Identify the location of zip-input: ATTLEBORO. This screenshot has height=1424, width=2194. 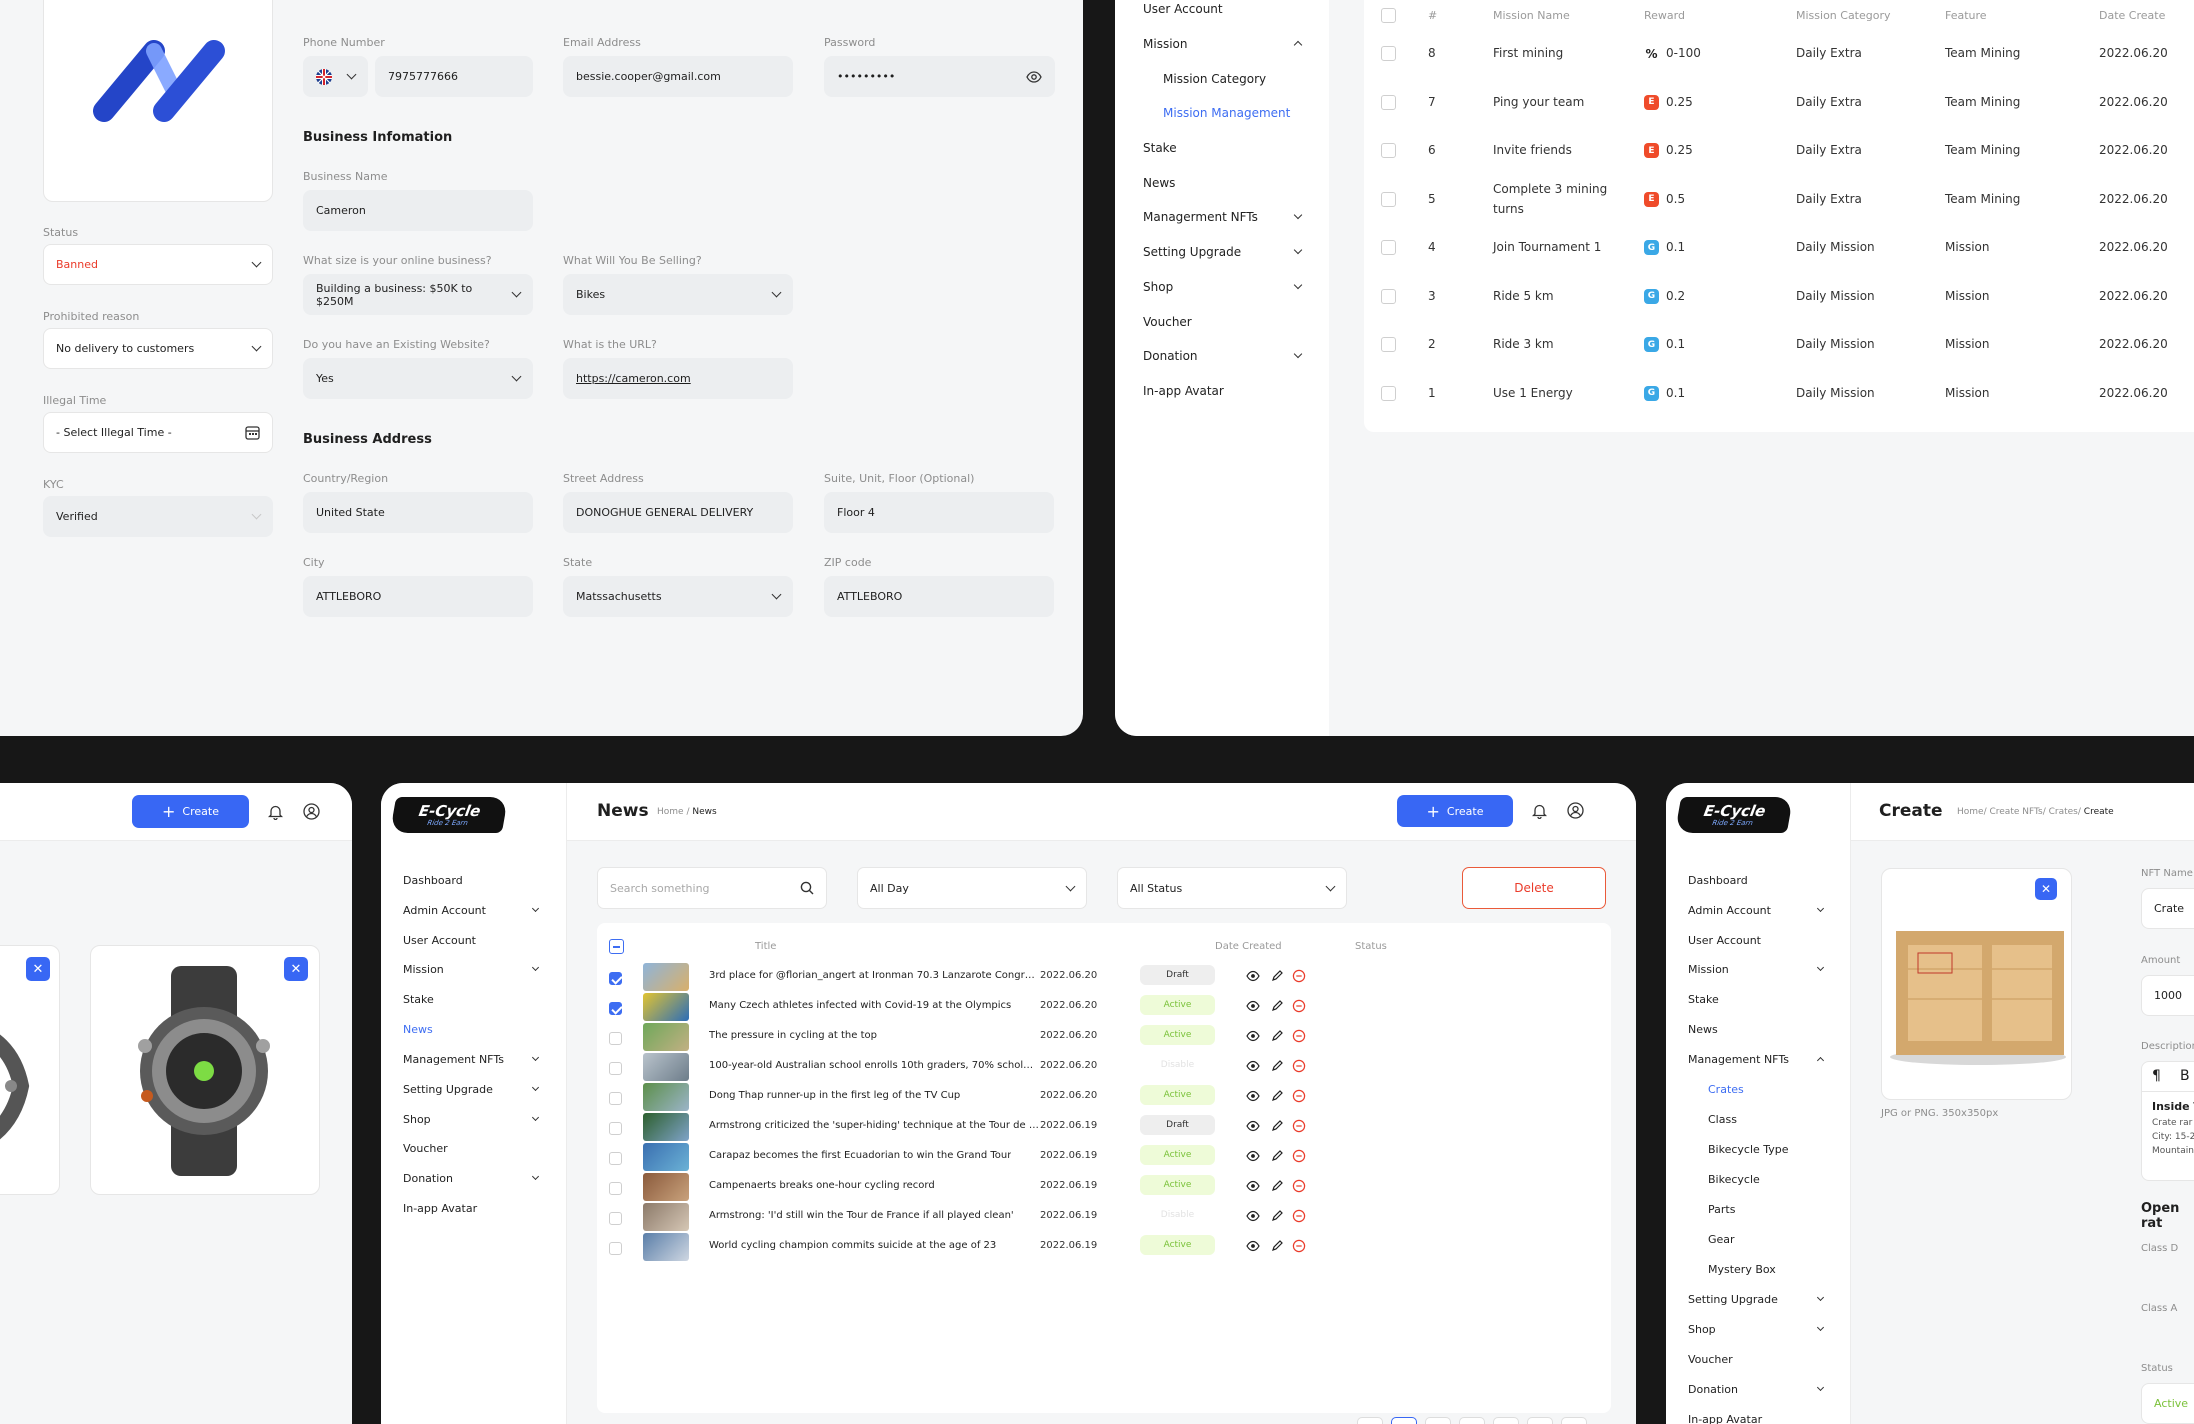
(939, 596).